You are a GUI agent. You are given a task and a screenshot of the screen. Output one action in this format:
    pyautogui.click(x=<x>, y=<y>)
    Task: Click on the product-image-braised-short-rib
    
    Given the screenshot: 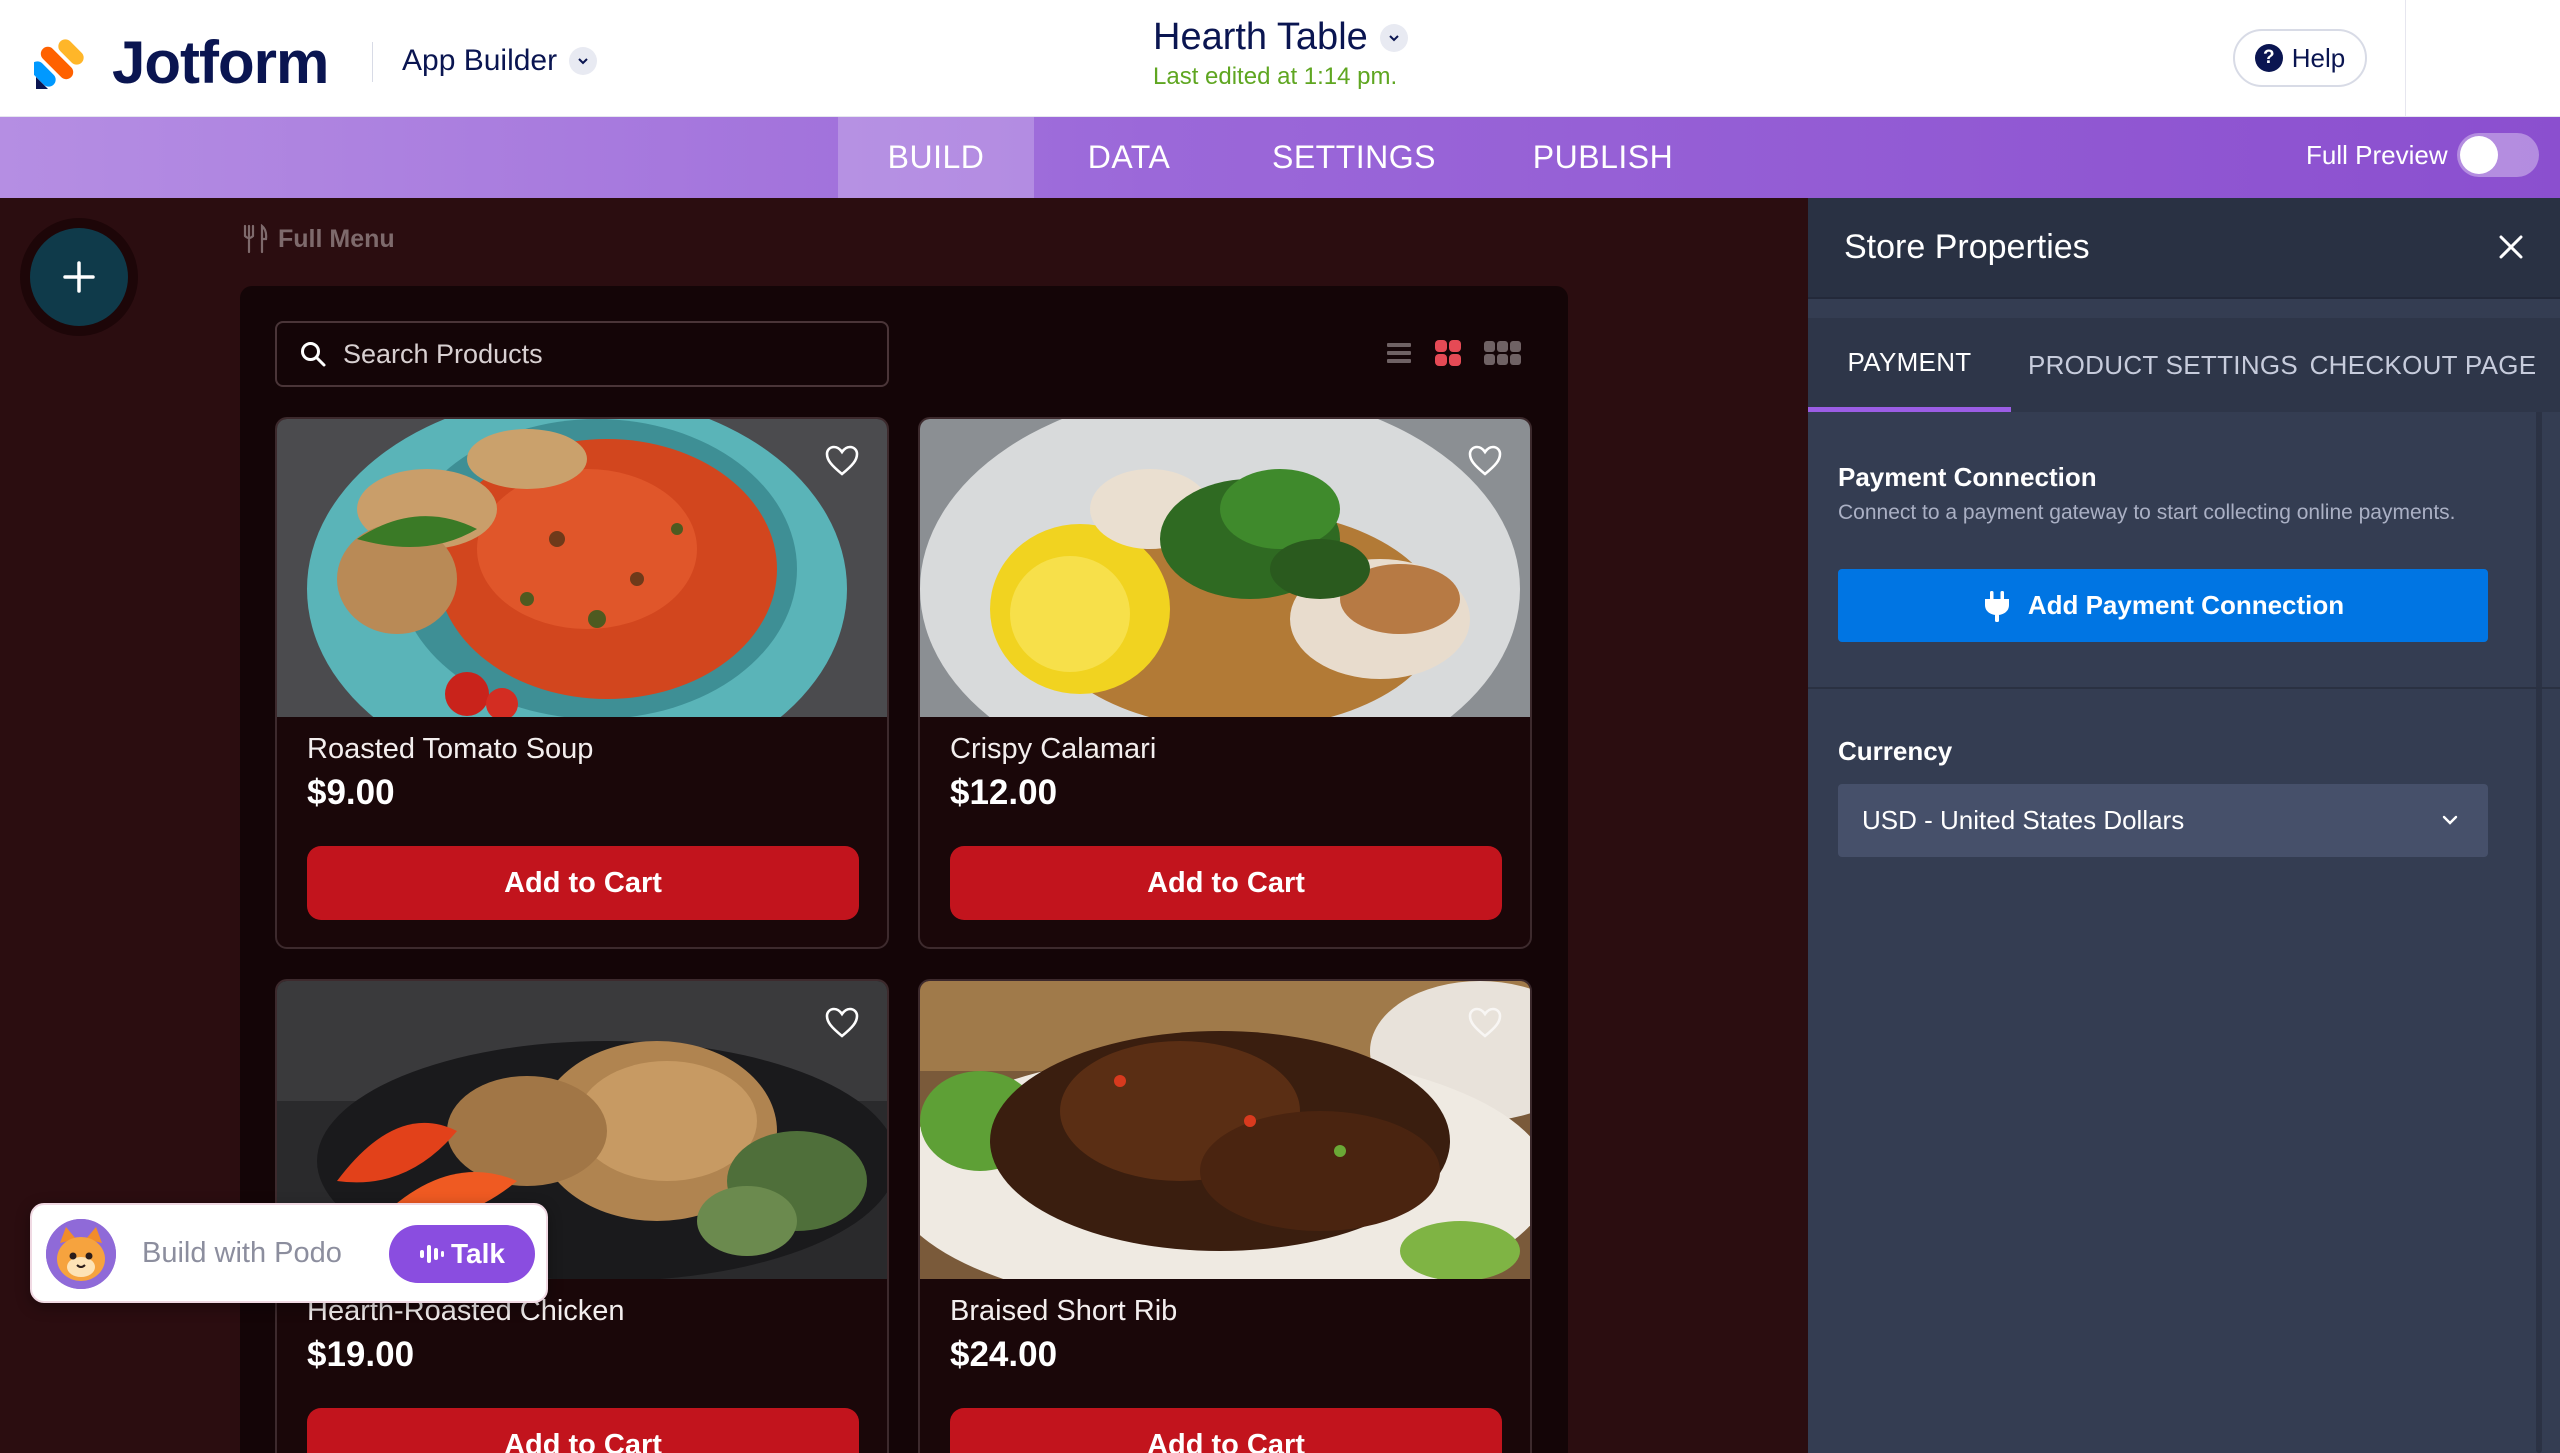 What is the action you would take?
    pyautogui.click(x=1225, y=1130)
    